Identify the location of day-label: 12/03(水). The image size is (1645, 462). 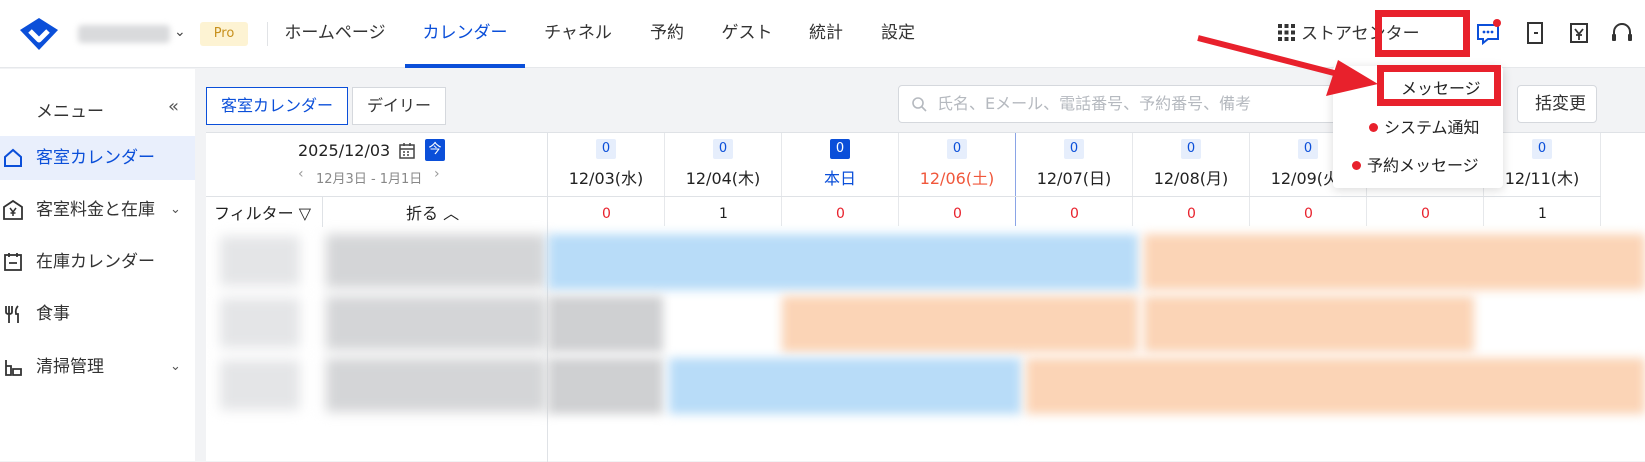
(606, 178).